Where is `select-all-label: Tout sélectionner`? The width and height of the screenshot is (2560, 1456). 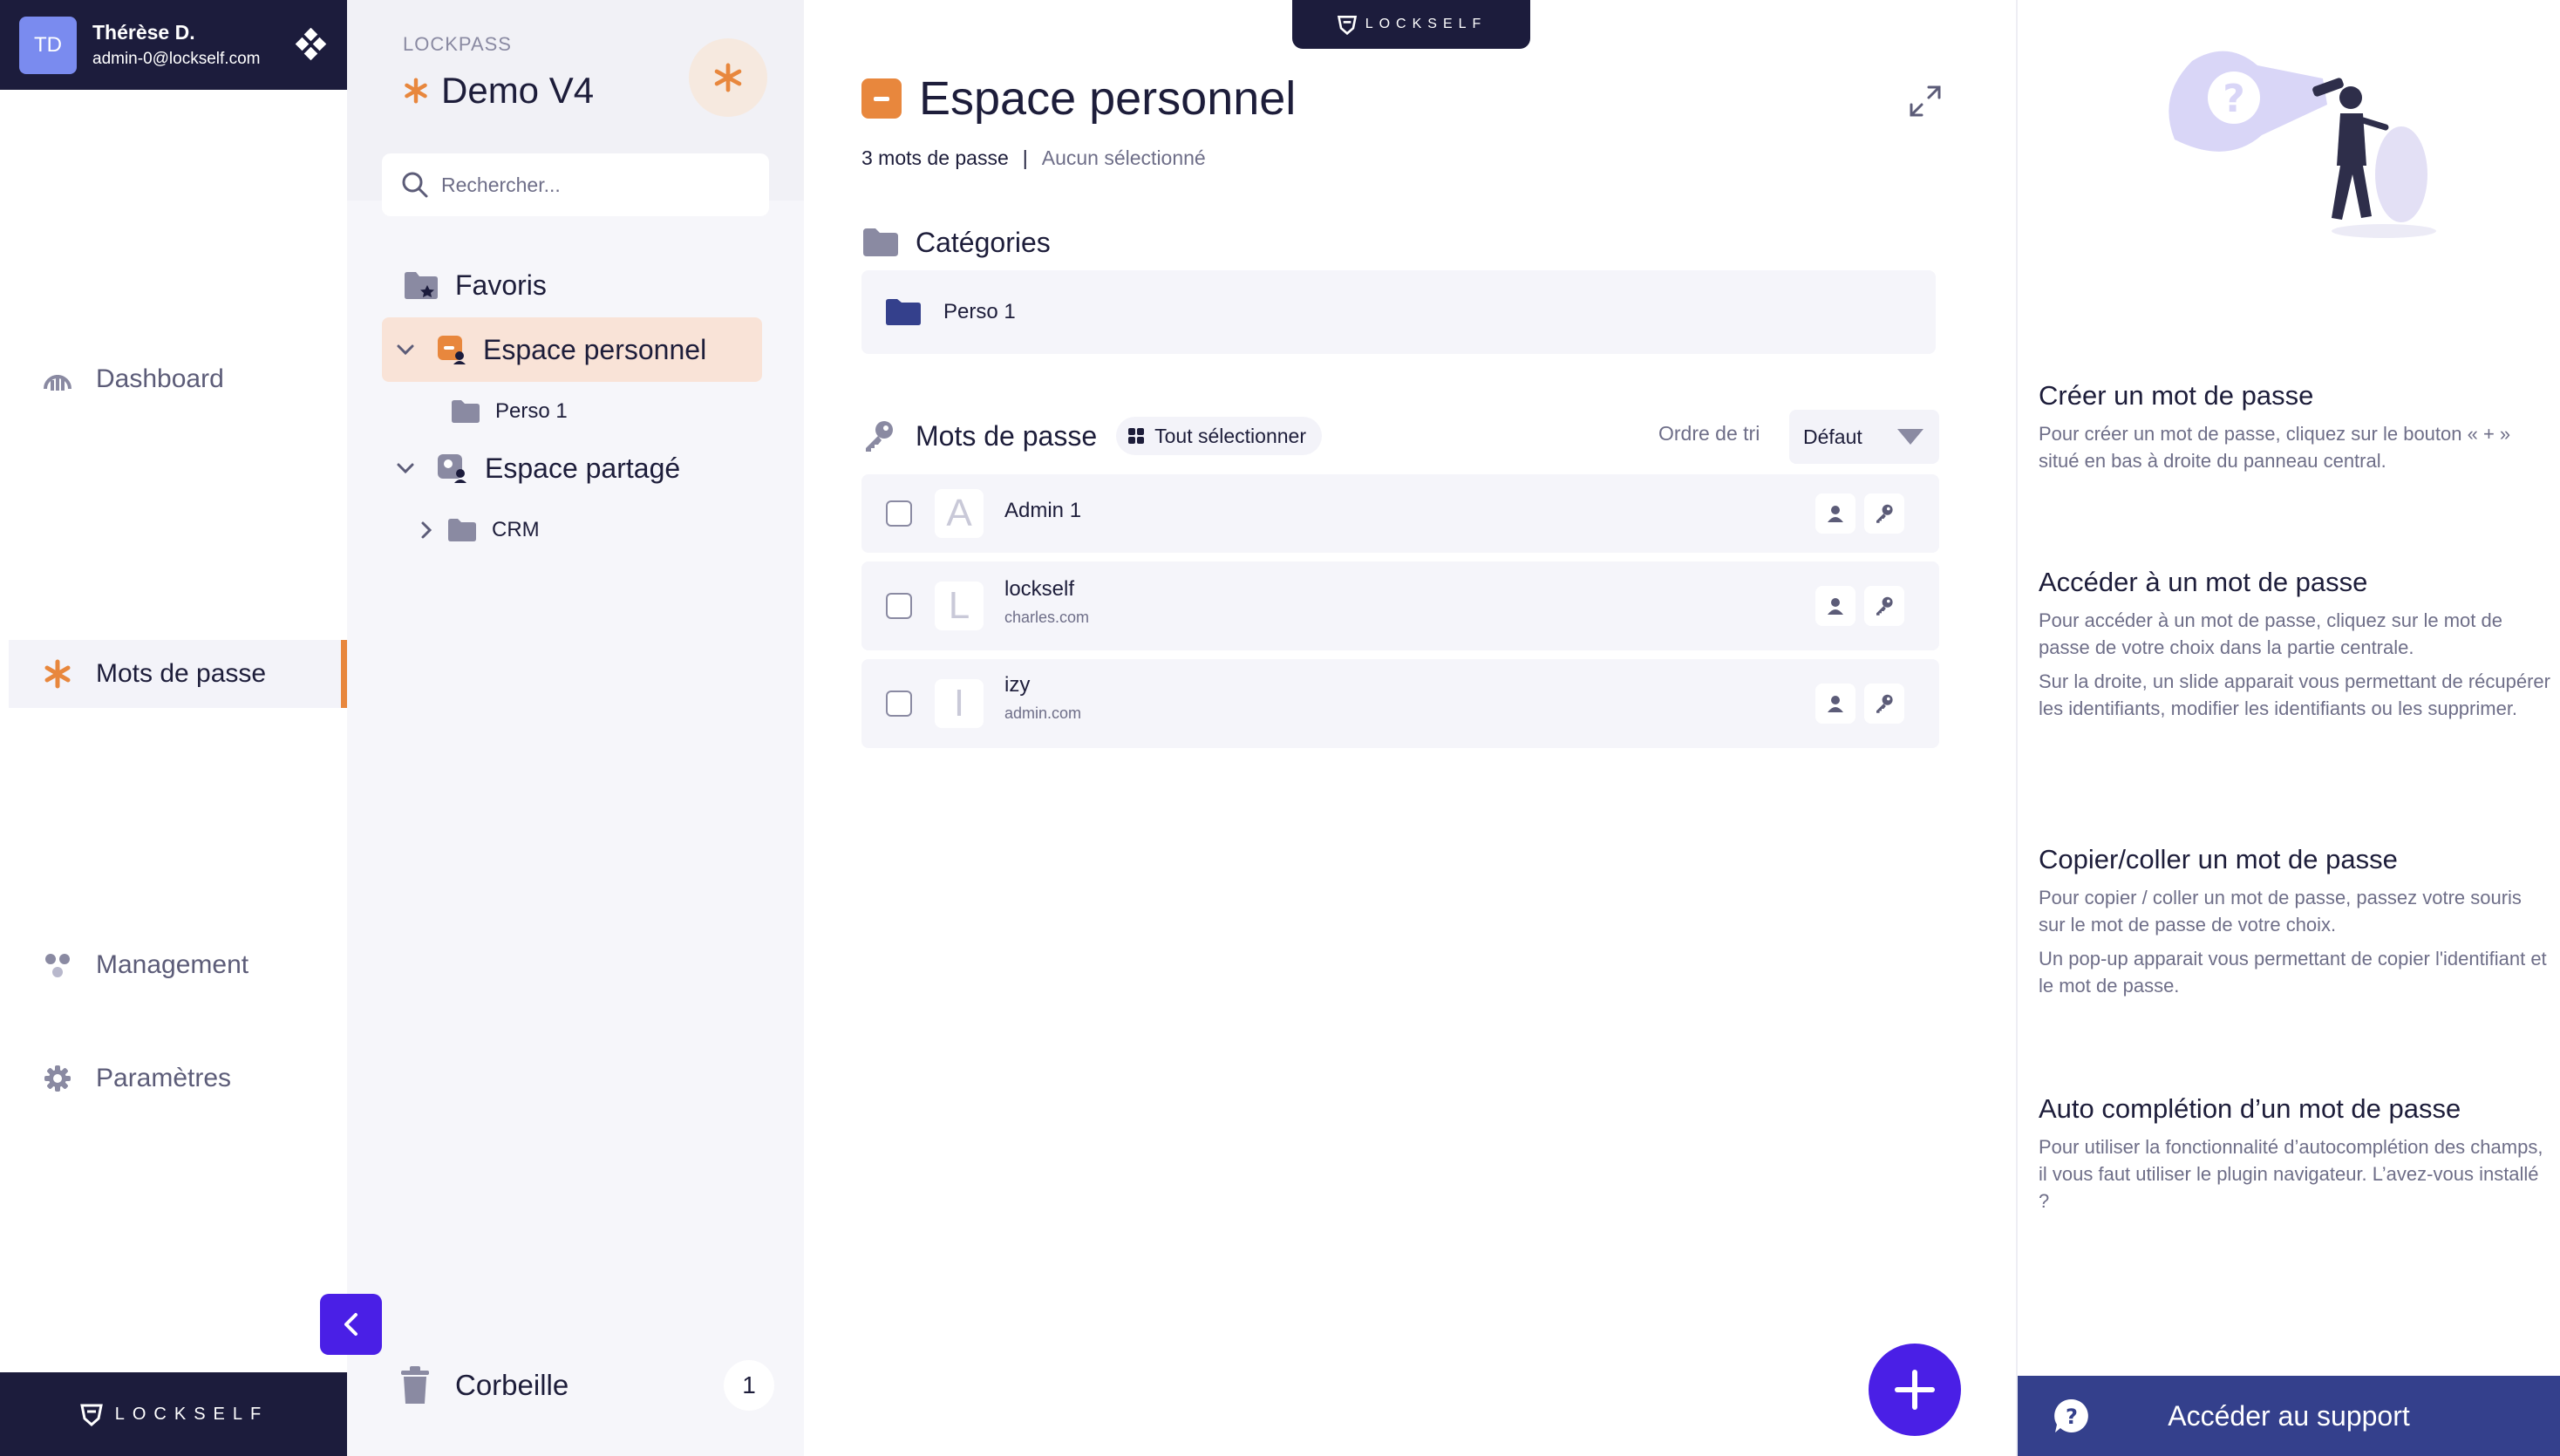
select-all-label: Tout sélectionner is located at coordinates (1230, 435).